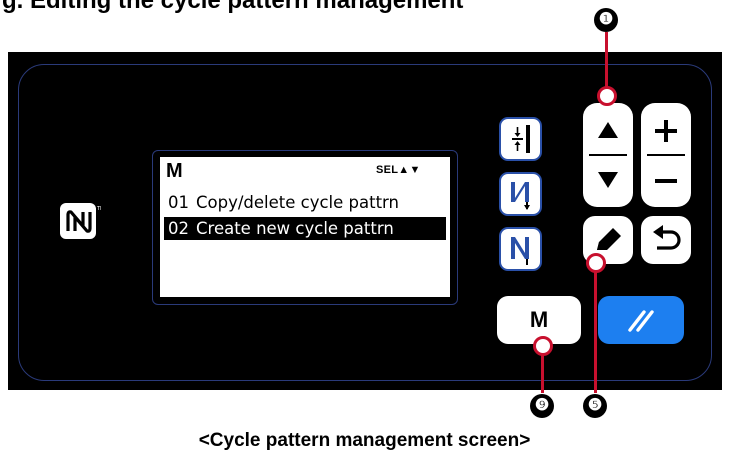  I want to click on thread-clamp-key, so click(520, 194).